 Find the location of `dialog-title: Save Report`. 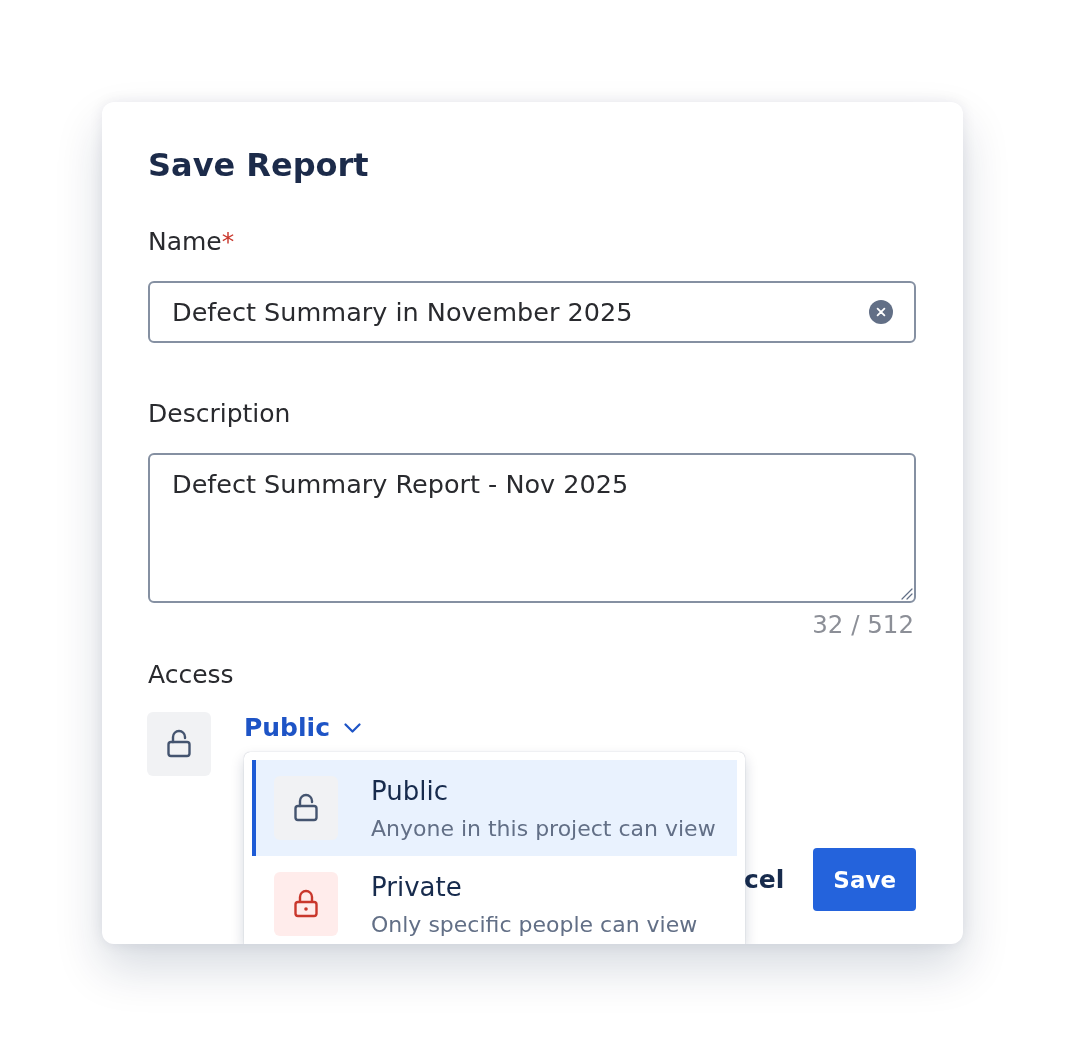

dialog-title: Save Report is located at coordinates (259, 165).